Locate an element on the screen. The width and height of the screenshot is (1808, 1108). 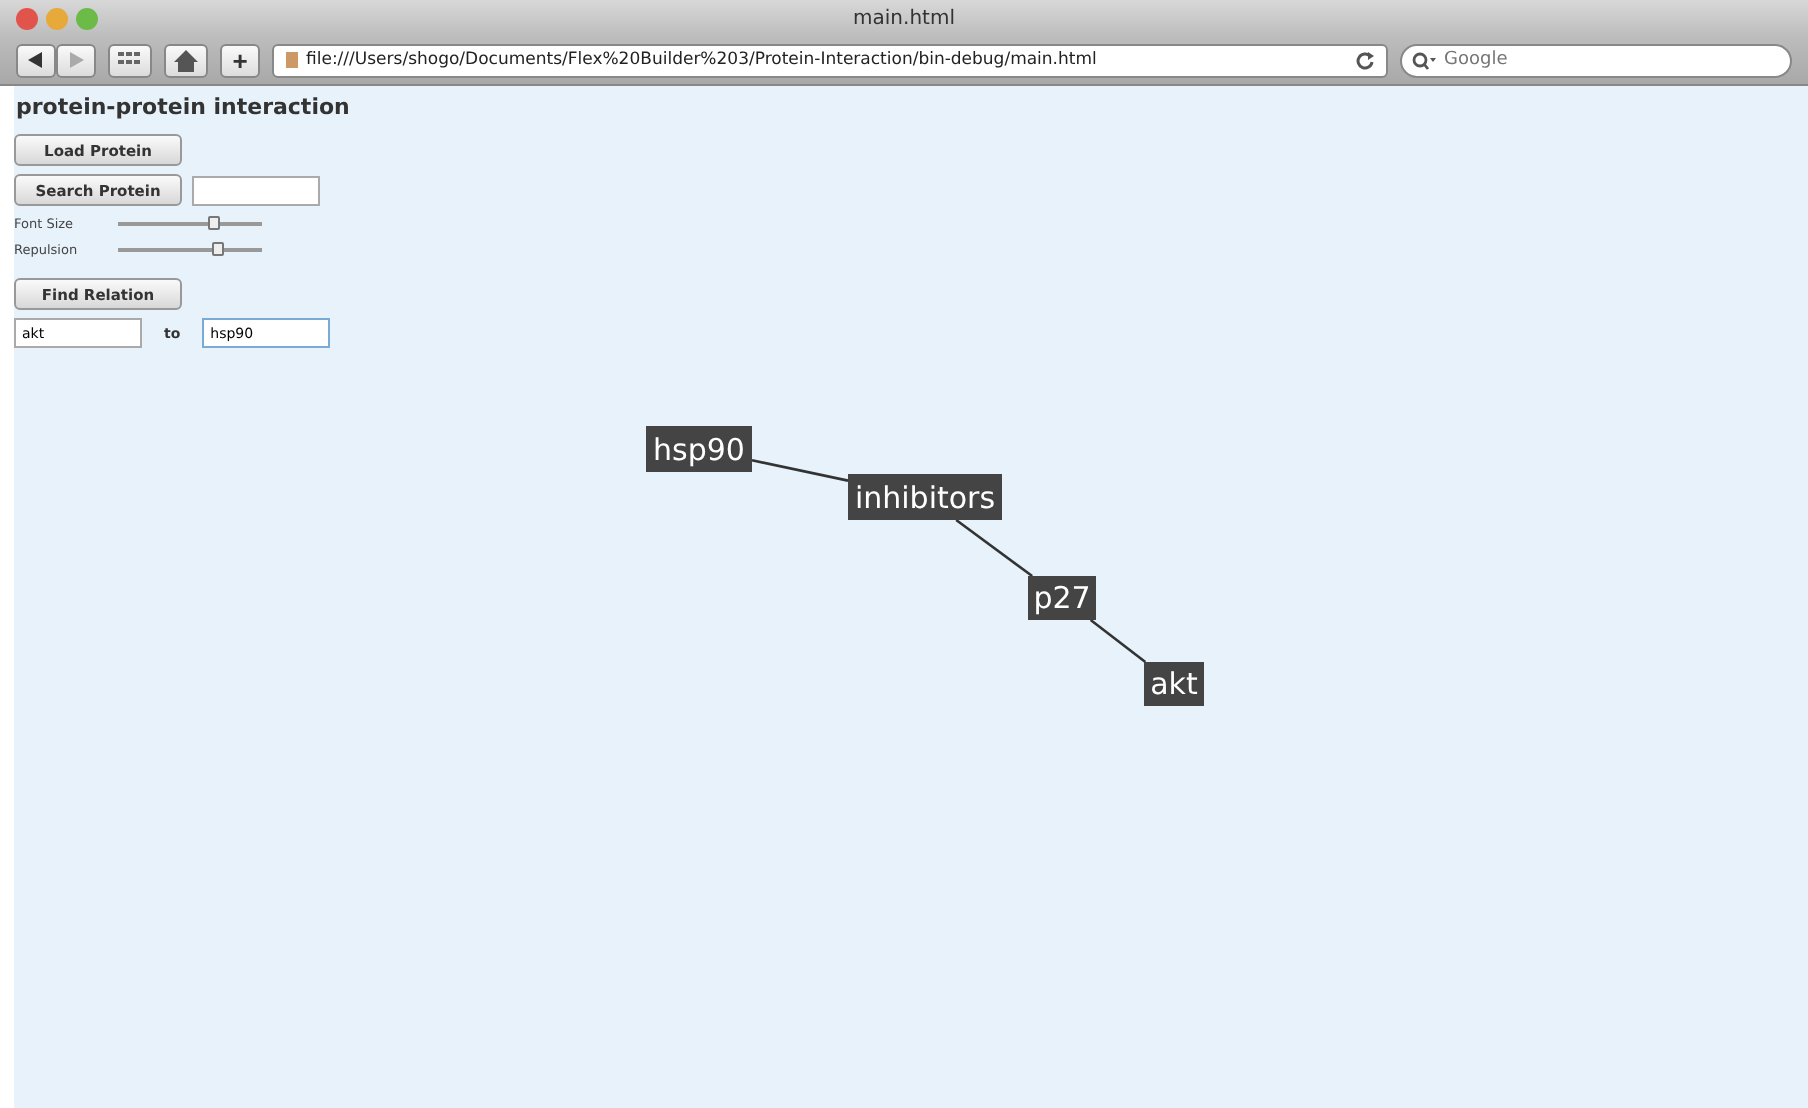
home-icon is located at coordinates (186, 60).